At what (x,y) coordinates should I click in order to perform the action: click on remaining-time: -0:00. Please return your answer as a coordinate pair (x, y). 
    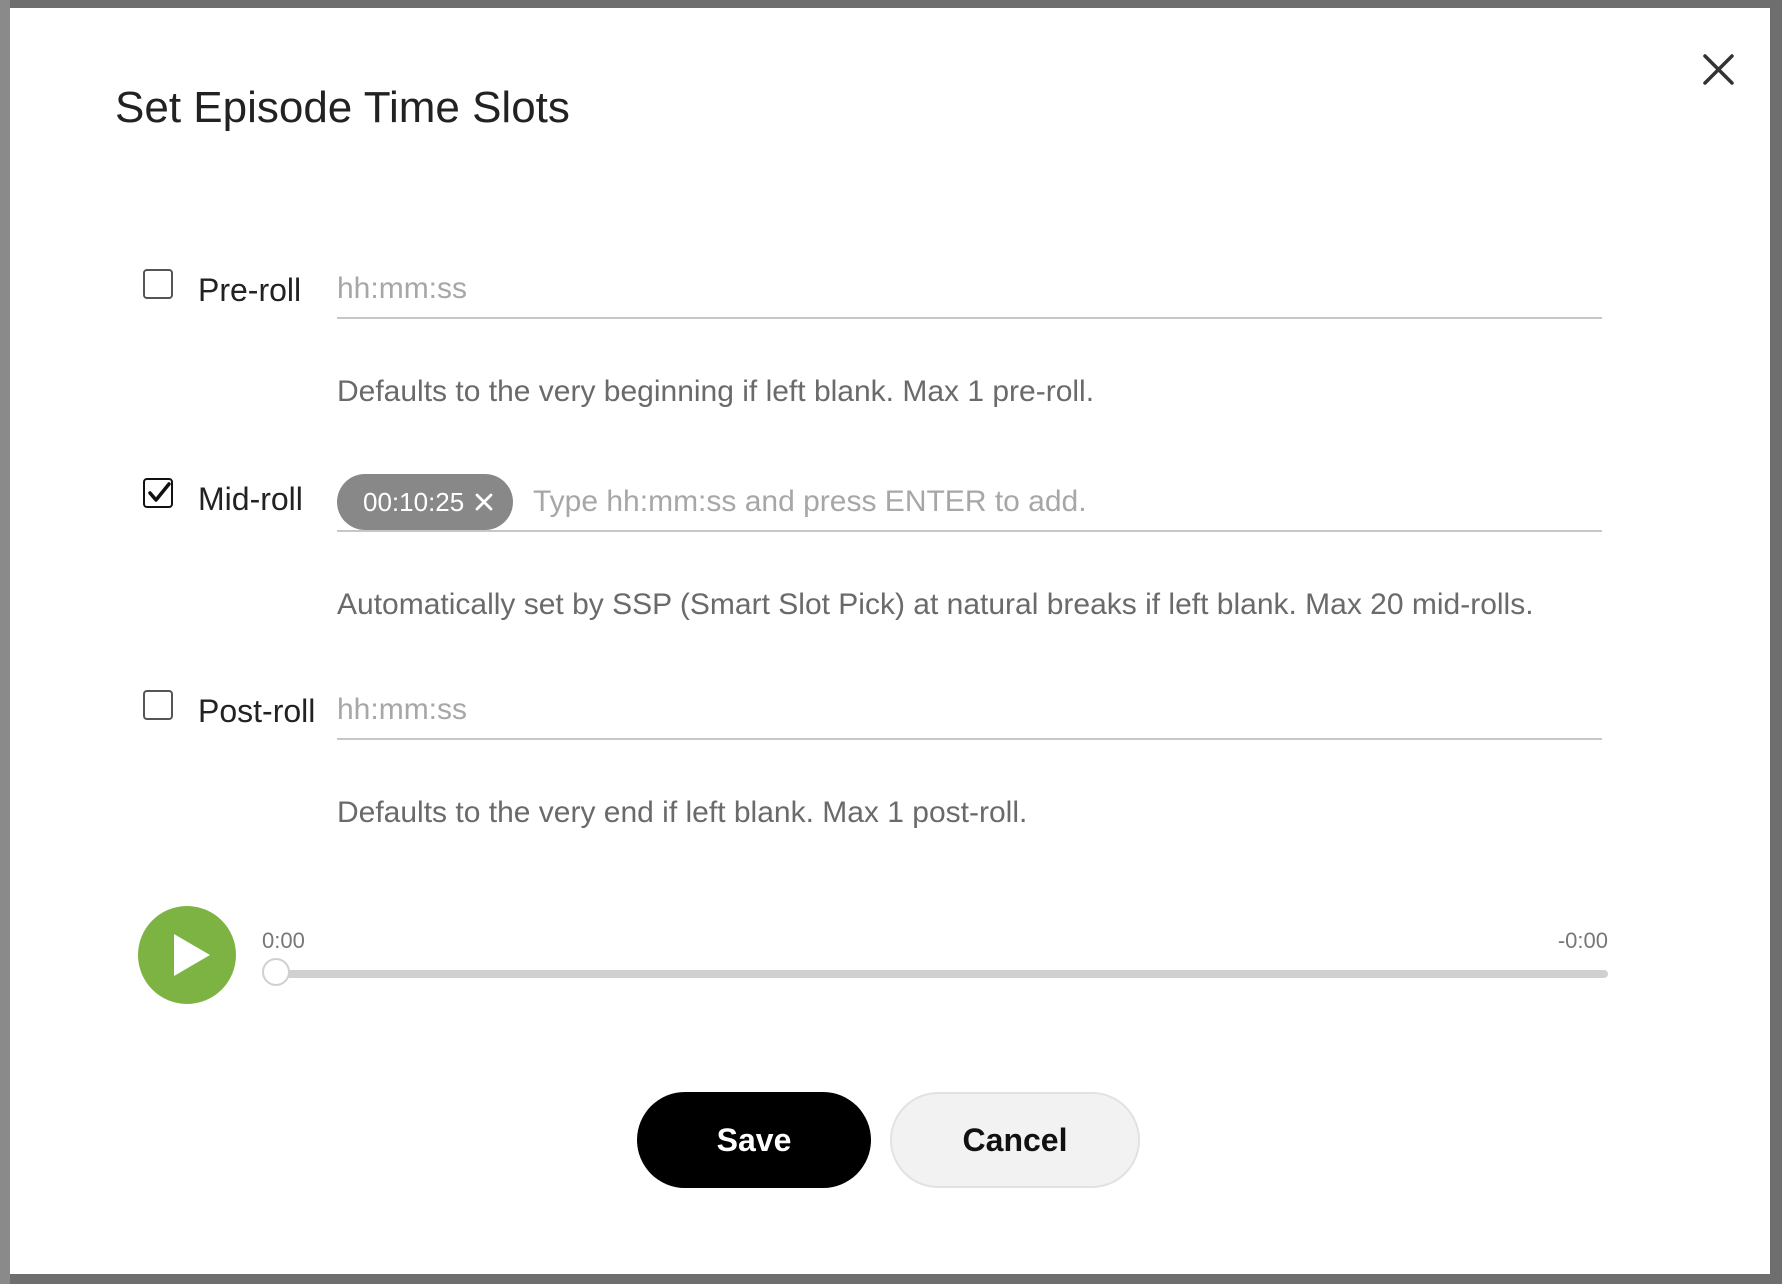
    Looking at the image, I should click on (1582, 940).